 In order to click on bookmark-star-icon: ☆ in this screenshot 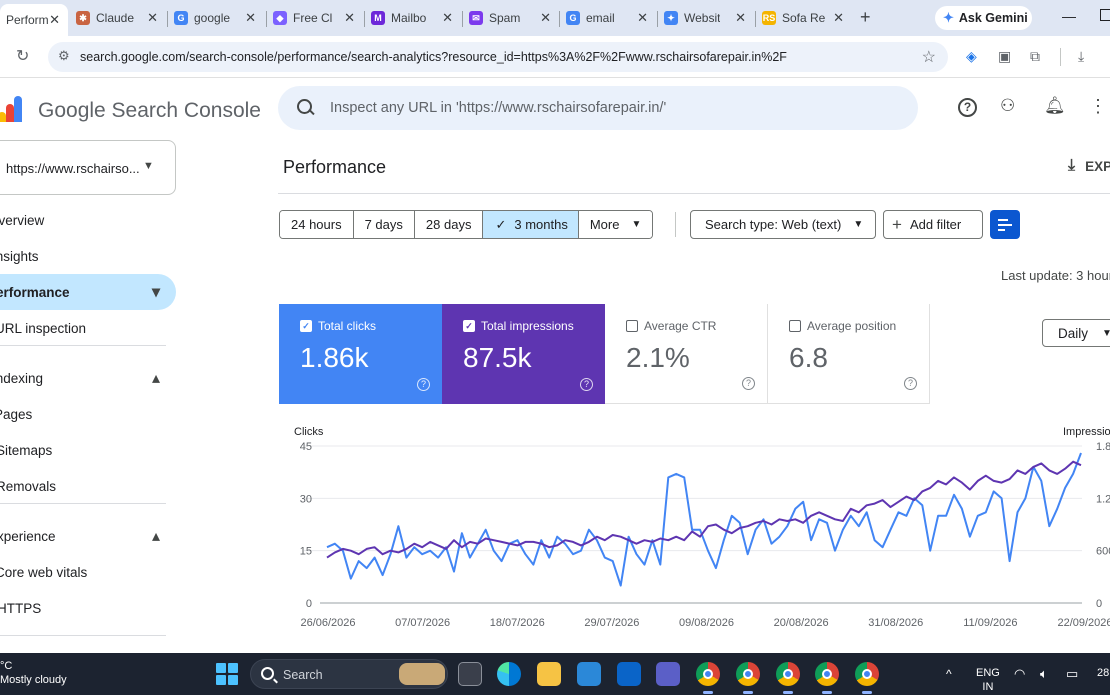, I will do `click(929, 57)`.